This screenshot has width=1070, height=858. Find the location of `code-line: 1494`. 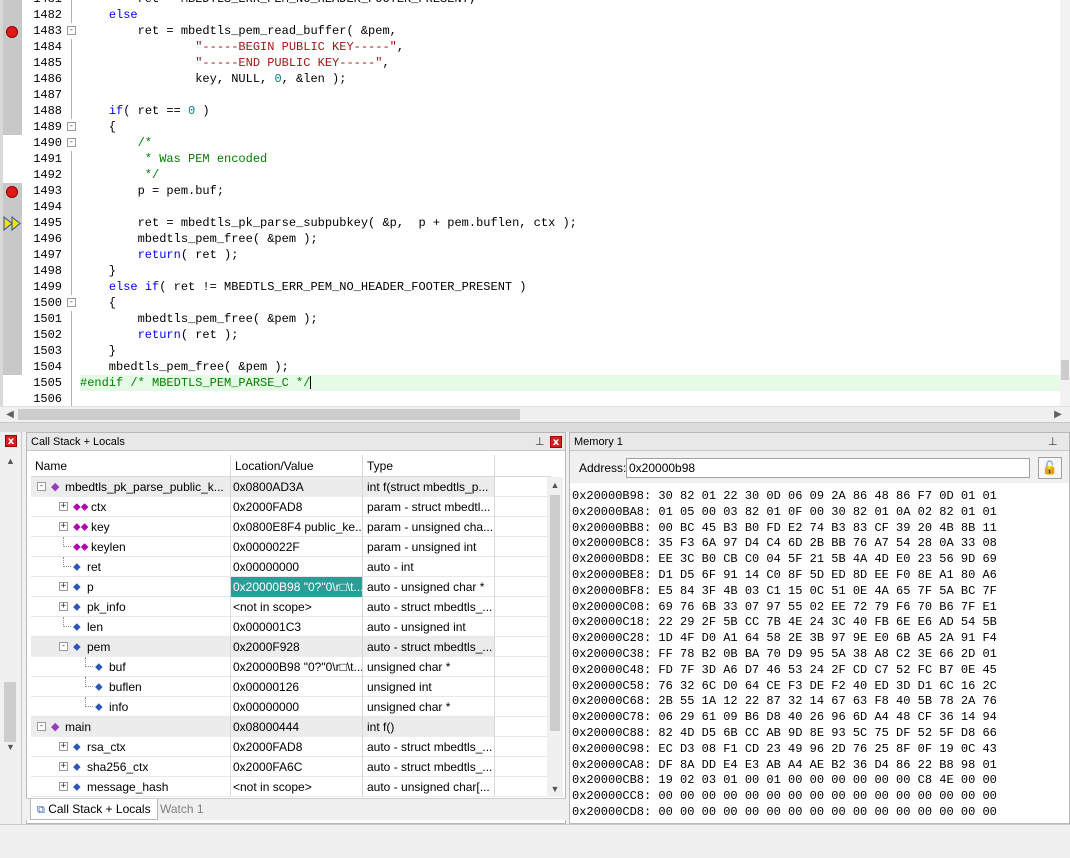

code-line: 1494 is located at coordinates (530, 207).